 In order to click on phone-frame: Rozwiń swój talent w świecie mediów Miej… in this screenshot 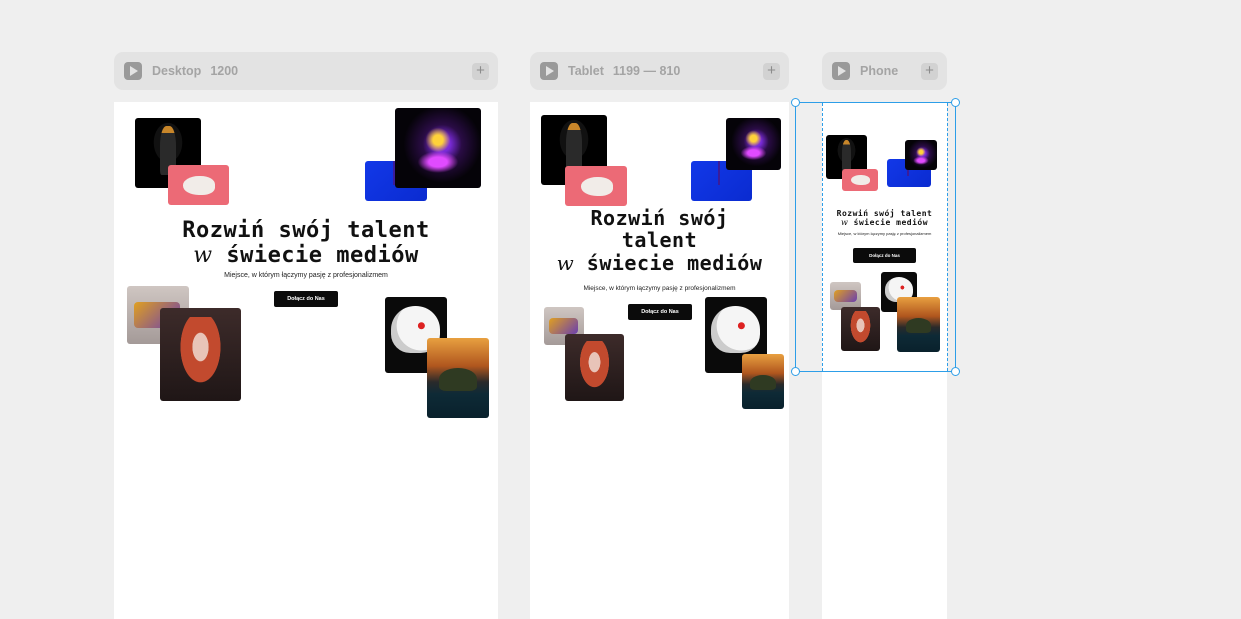, I will do `click(884, 360)`.